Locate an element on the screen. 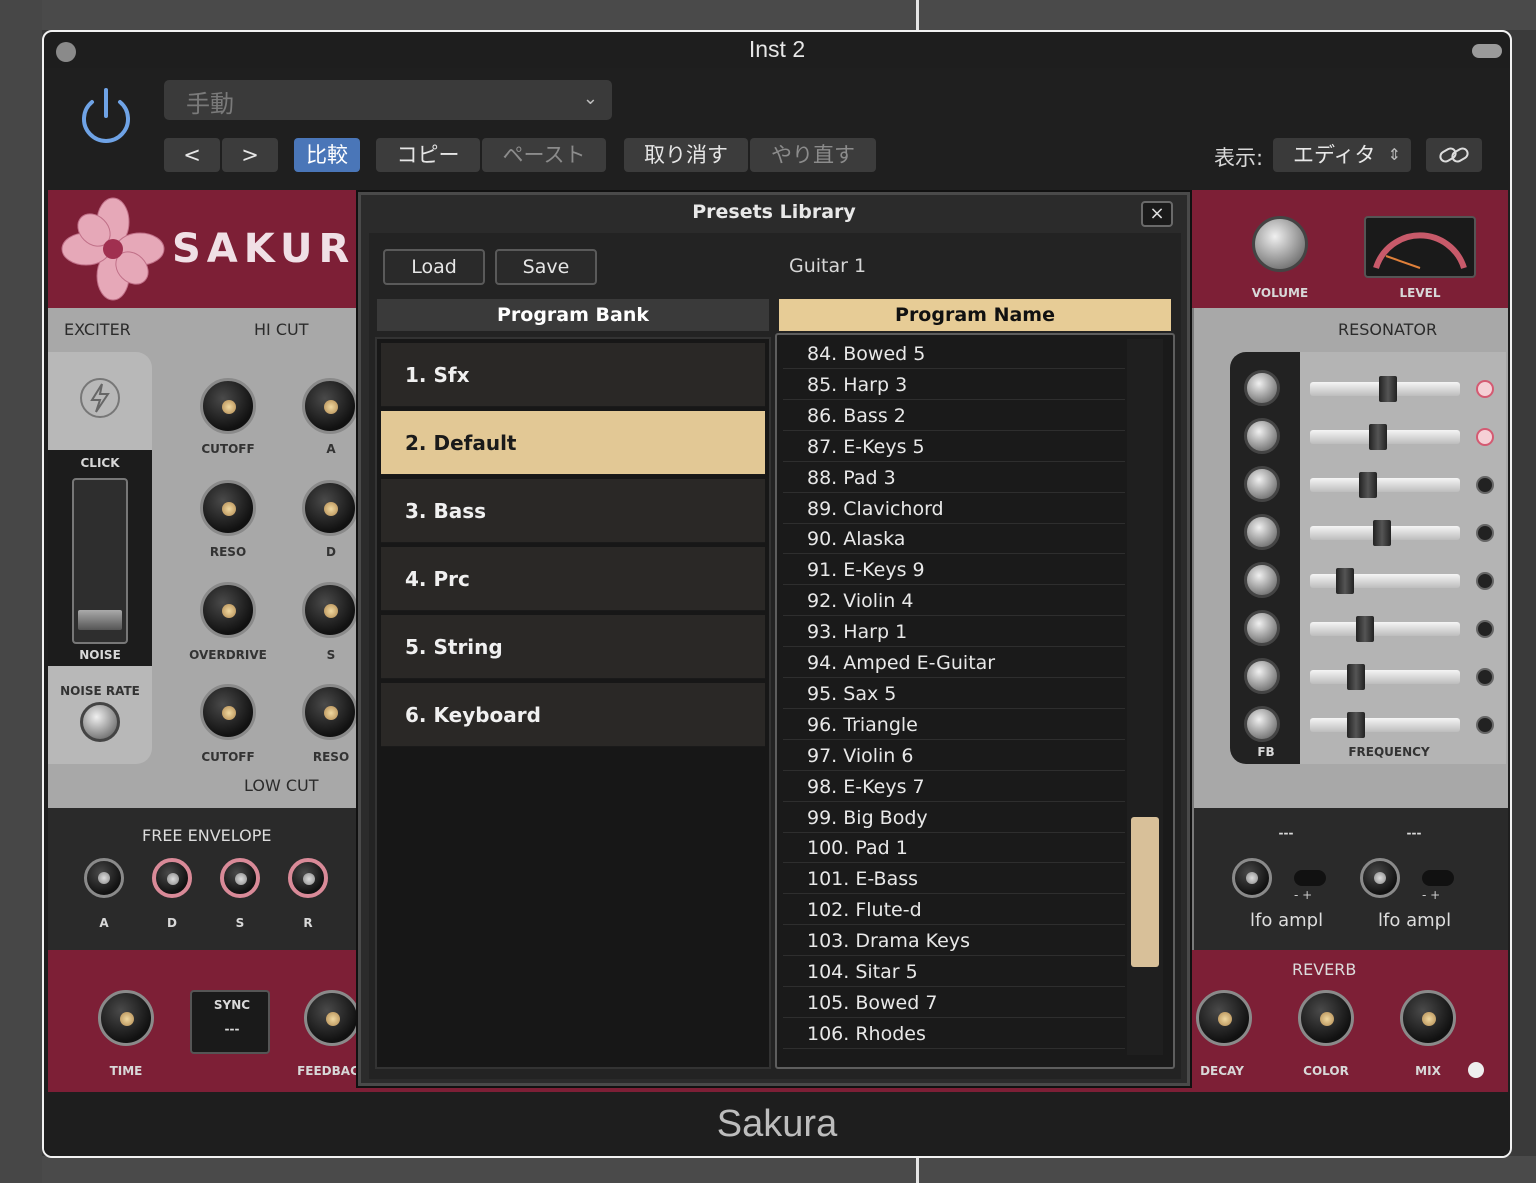  lfo1-knob is located at coordinates (1252, 878).